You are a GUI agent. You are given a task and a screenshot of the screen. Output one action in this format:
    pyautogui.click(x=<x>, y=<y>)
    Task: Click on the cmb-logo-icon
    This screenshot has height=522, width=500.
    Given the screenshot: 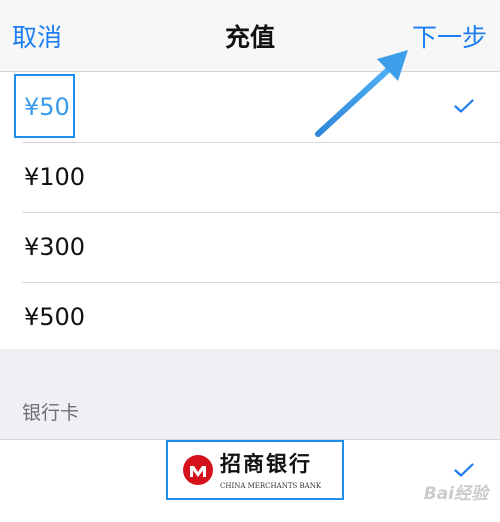 What is the action you would take?
    pyautogui.click(x=198, y=470)
    